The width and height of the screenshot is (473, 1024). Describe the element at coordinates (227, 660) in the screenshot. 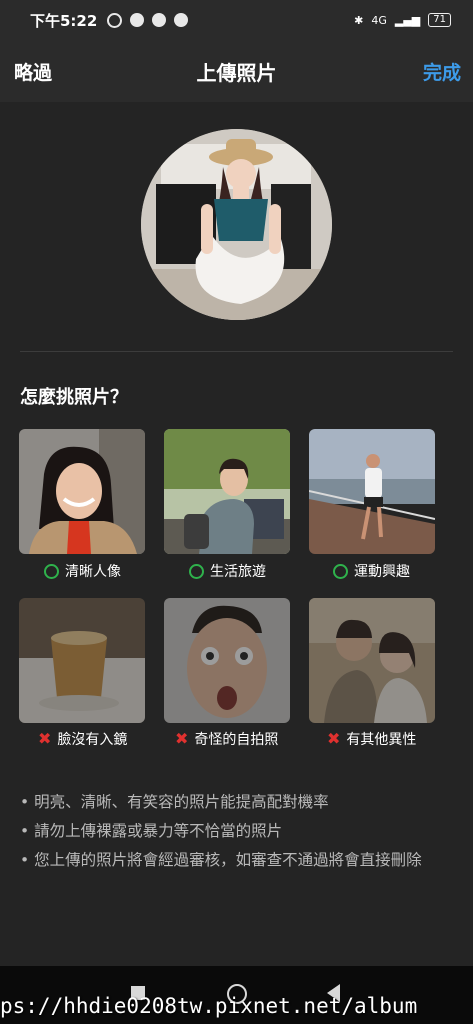

I see `example-photo-weird-selfie` at that location.